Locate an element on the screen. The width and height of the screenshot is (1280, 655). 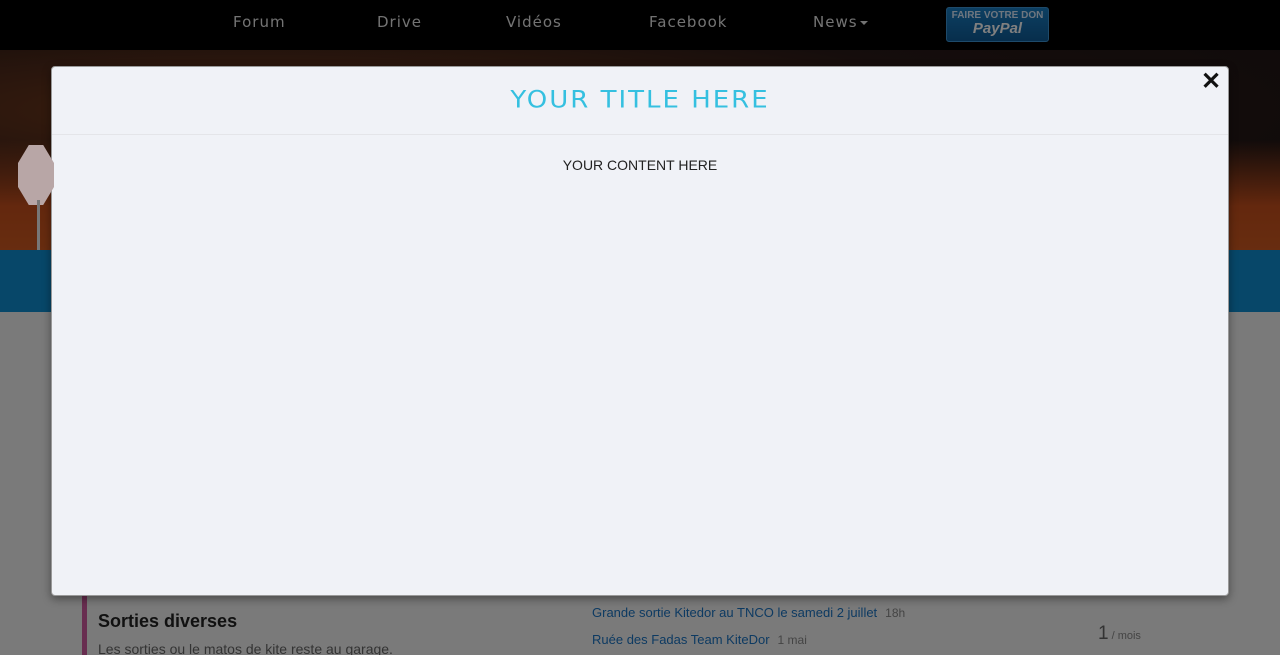
sign-pole-graphic is located at coordinates (38, 225).